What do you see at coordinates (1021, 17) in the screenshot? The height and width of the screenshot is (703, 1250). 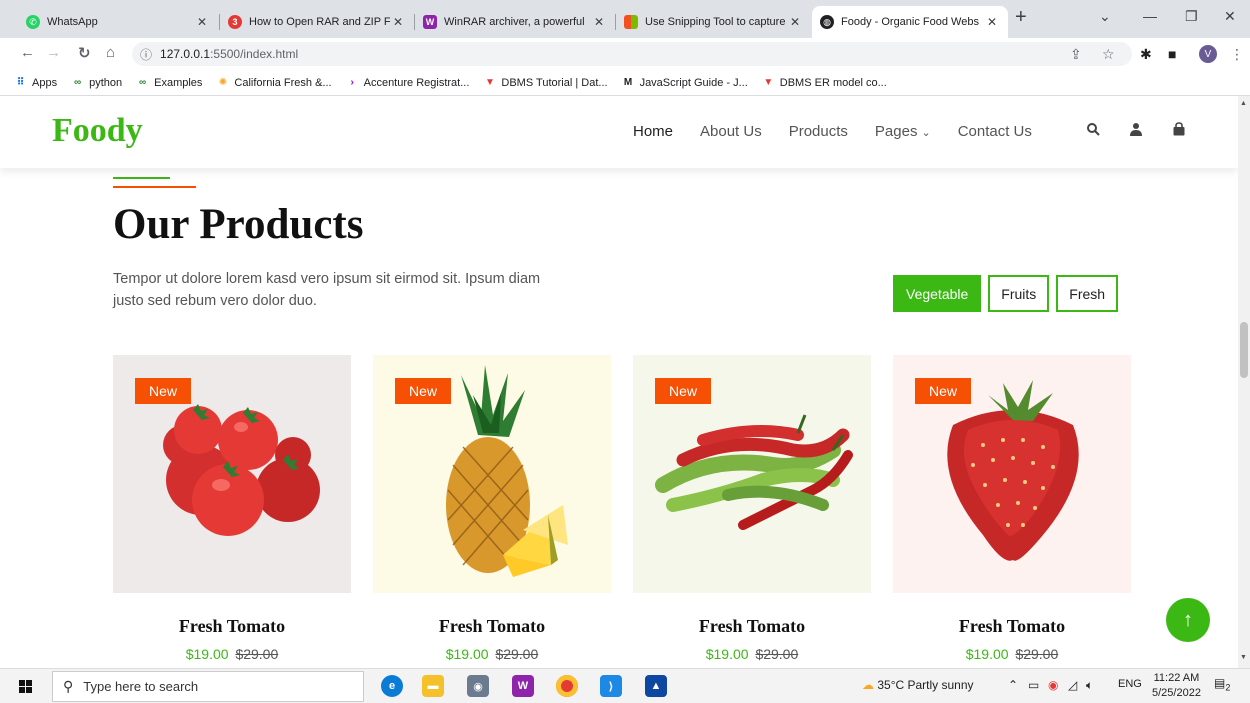 I see `new-tab-button: +` at bounding box center [1021, 17].